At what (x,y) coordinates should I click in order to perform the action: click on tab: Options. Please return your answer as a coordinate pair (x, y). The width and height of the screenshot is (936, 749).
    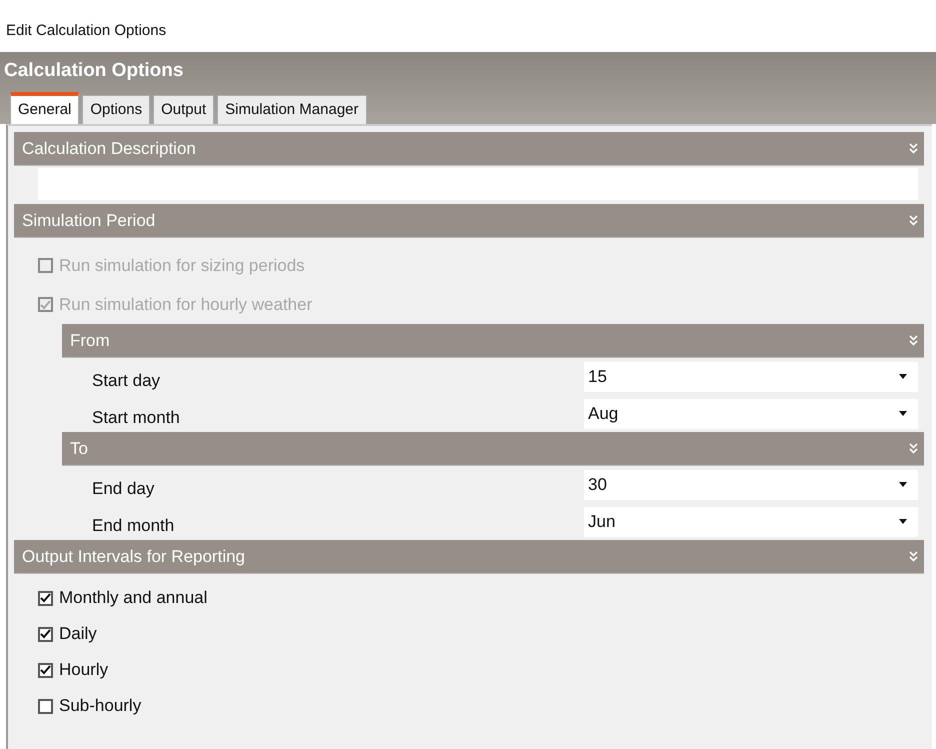
    Looking at the image, I should click on (116, 109).